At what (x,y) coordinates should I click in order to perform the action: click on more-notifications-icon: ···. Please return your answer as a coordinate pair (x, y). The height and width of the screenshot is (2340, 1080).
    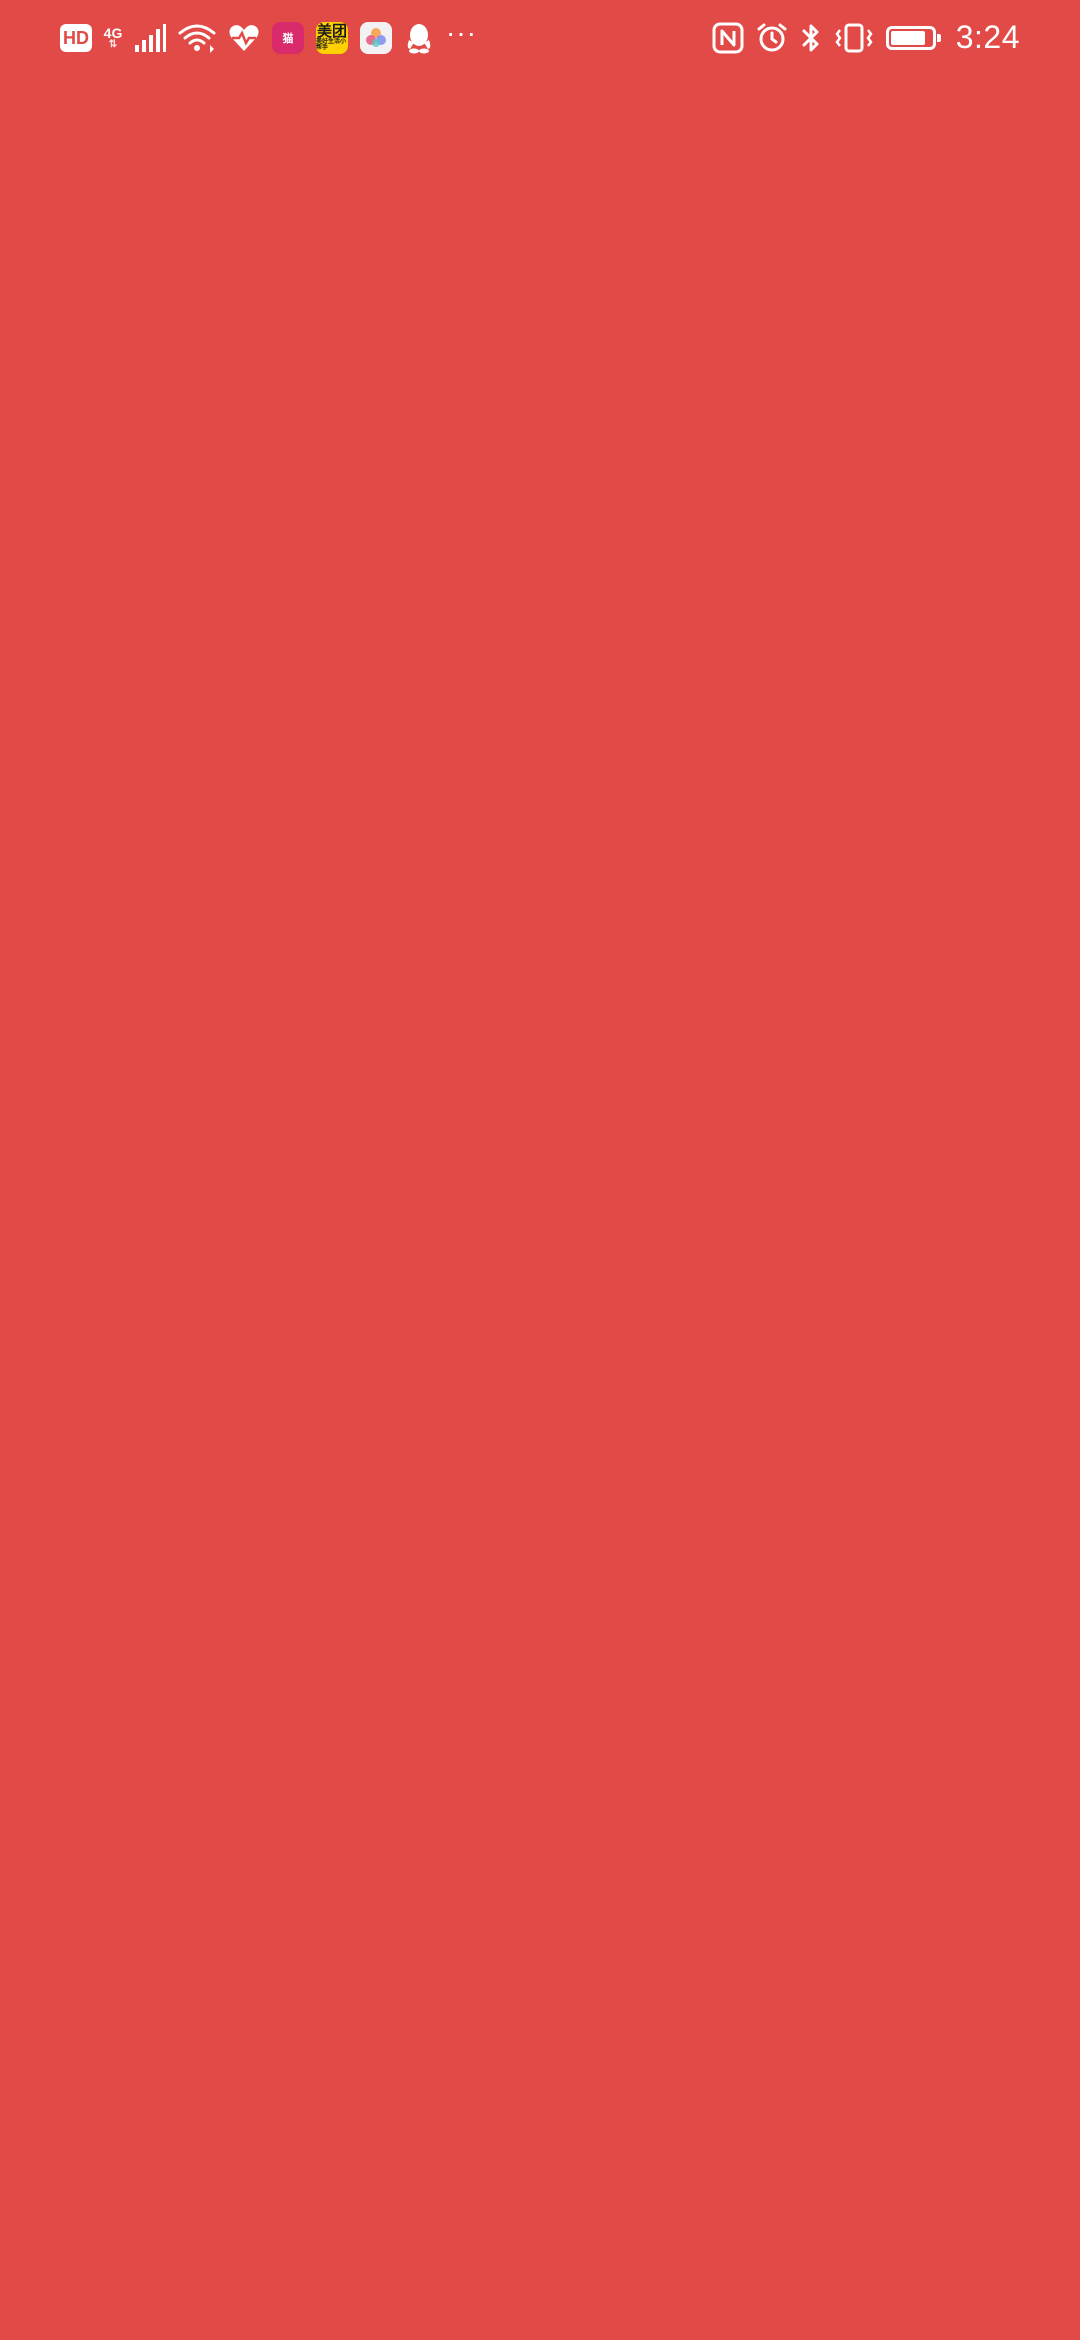
    Looking at the image, I should click on (461, 32).